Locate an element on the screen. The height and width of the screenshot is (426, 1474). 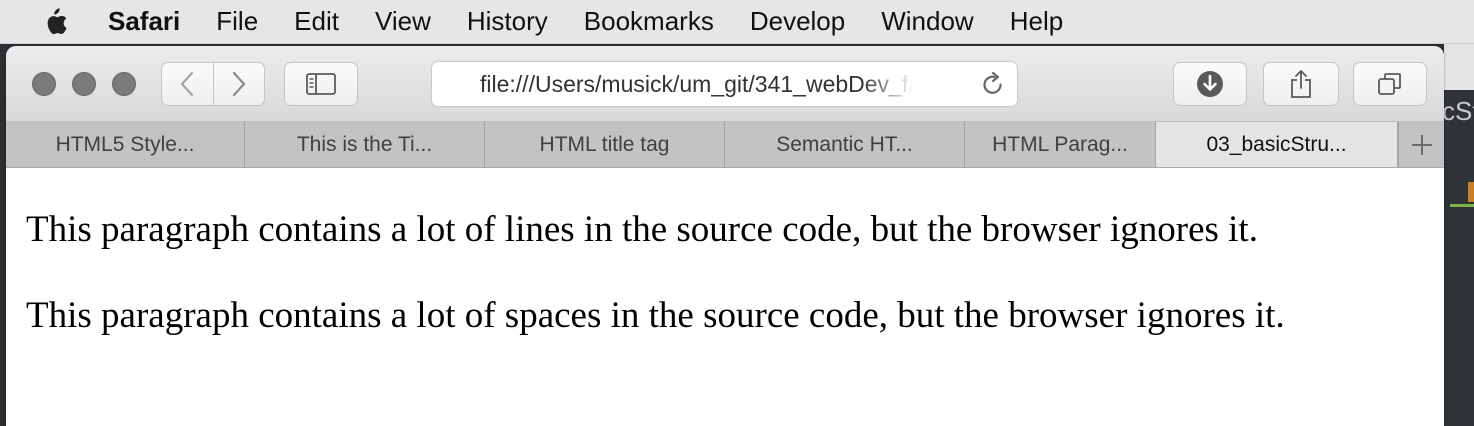
back-icon is located at coordinates (187, 84).